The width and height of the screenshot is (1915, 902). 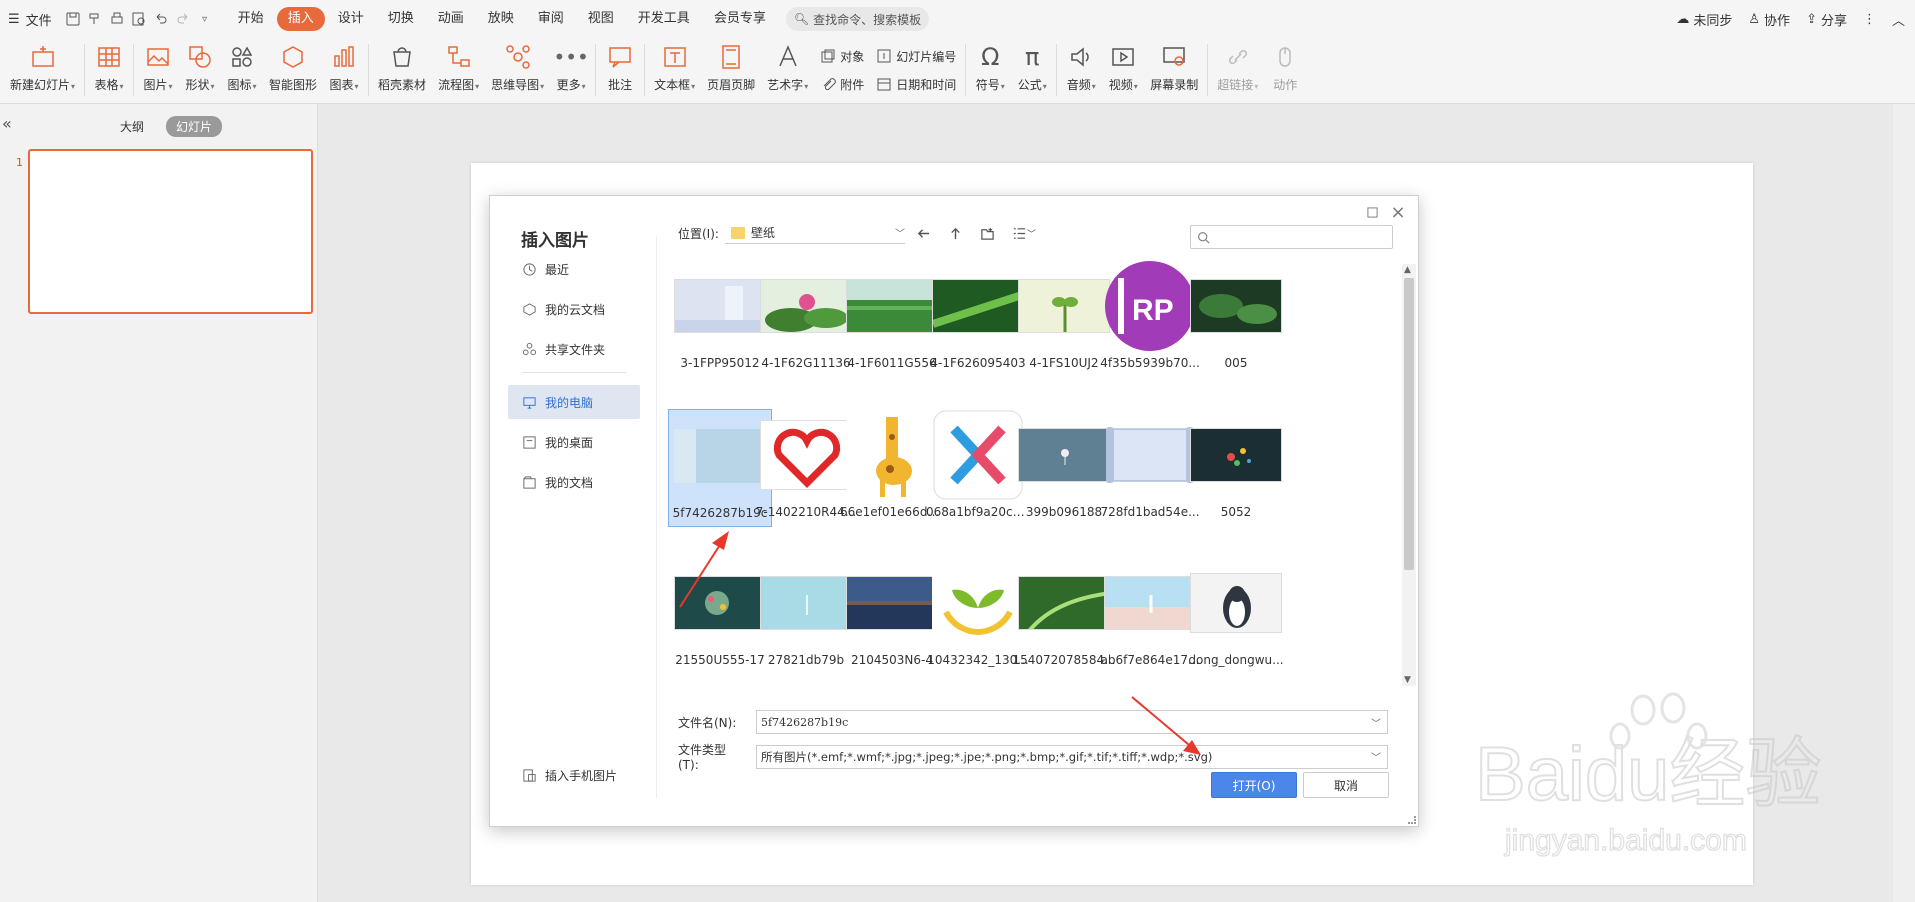 What do you see at coordinates (458, 70) in the screenshot?
I see `flowchart-button: 流程图▾` at bounding box center [458, 70].